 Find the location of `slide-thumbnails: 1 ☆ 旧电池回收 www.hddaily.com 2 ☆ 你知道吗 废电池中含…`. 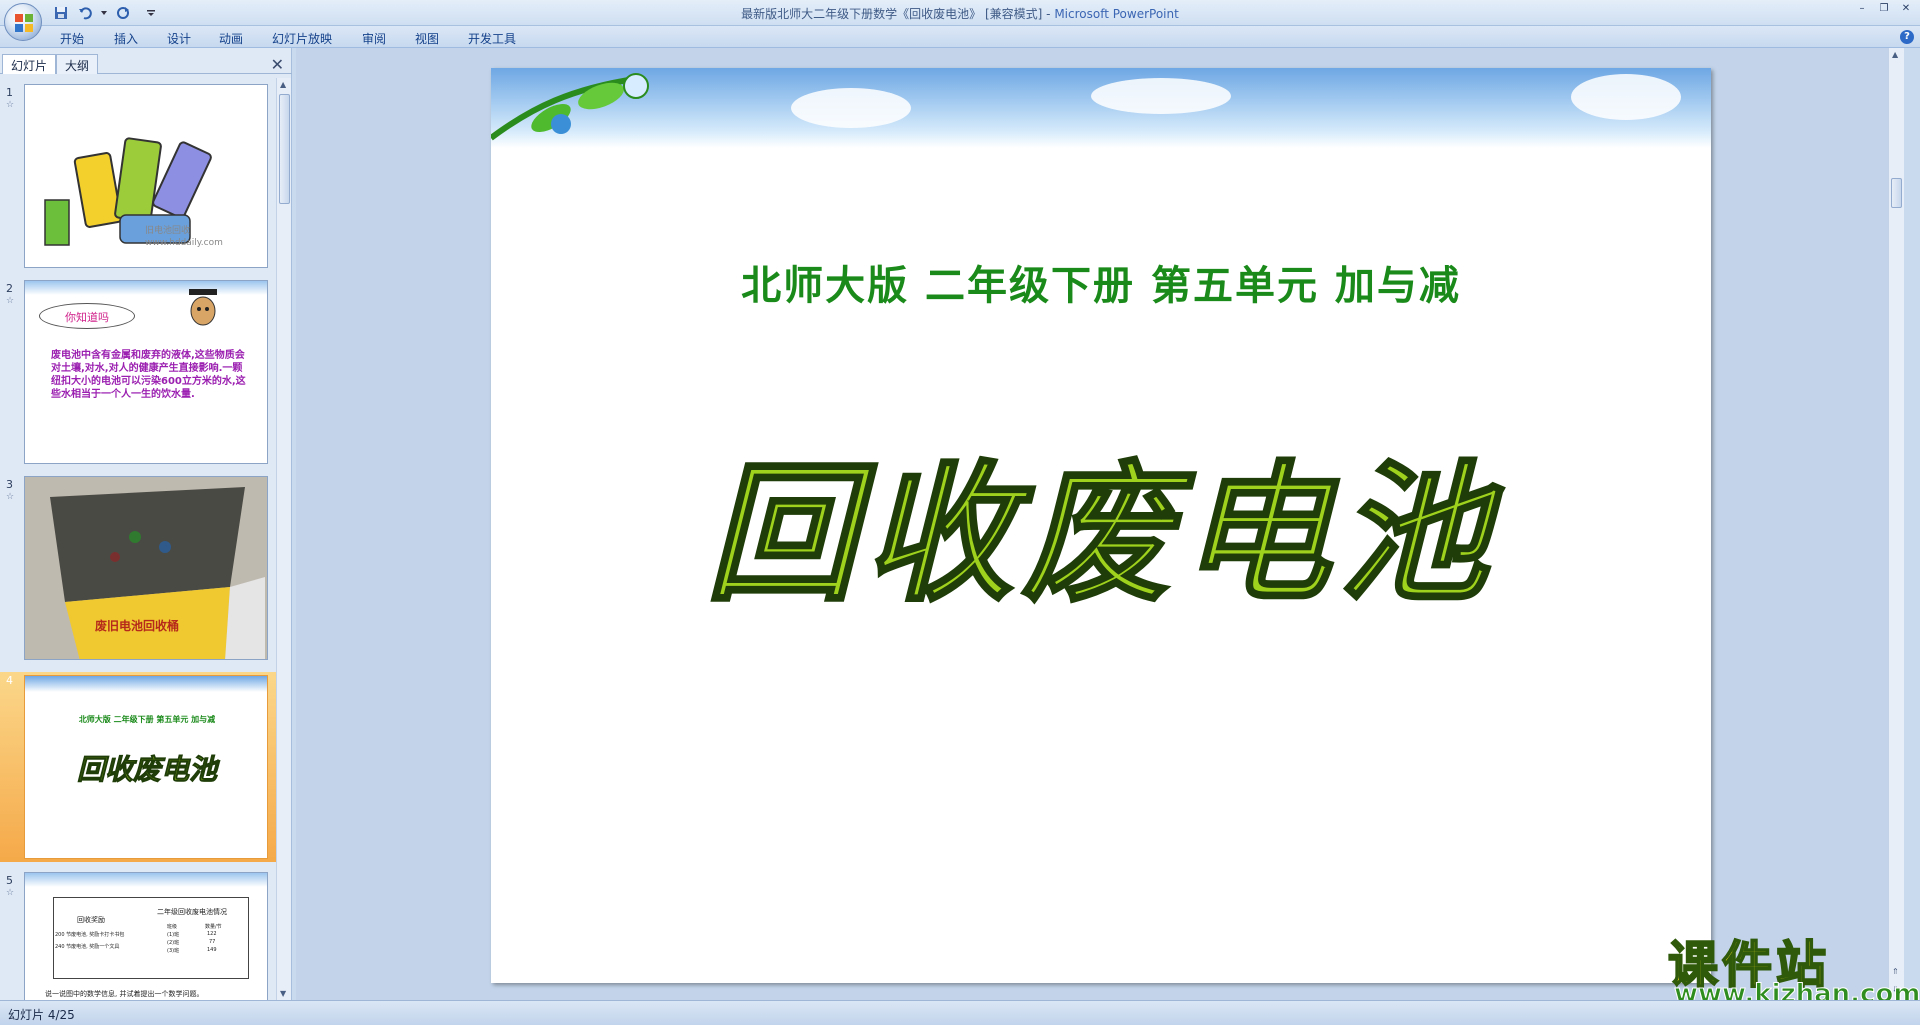

slide-thumbnails: 1 ☆ 旧电池回收 www.hddaily.com 2 ☆ 你知道吗 废电池中含… is located at coordinates (138, 539).